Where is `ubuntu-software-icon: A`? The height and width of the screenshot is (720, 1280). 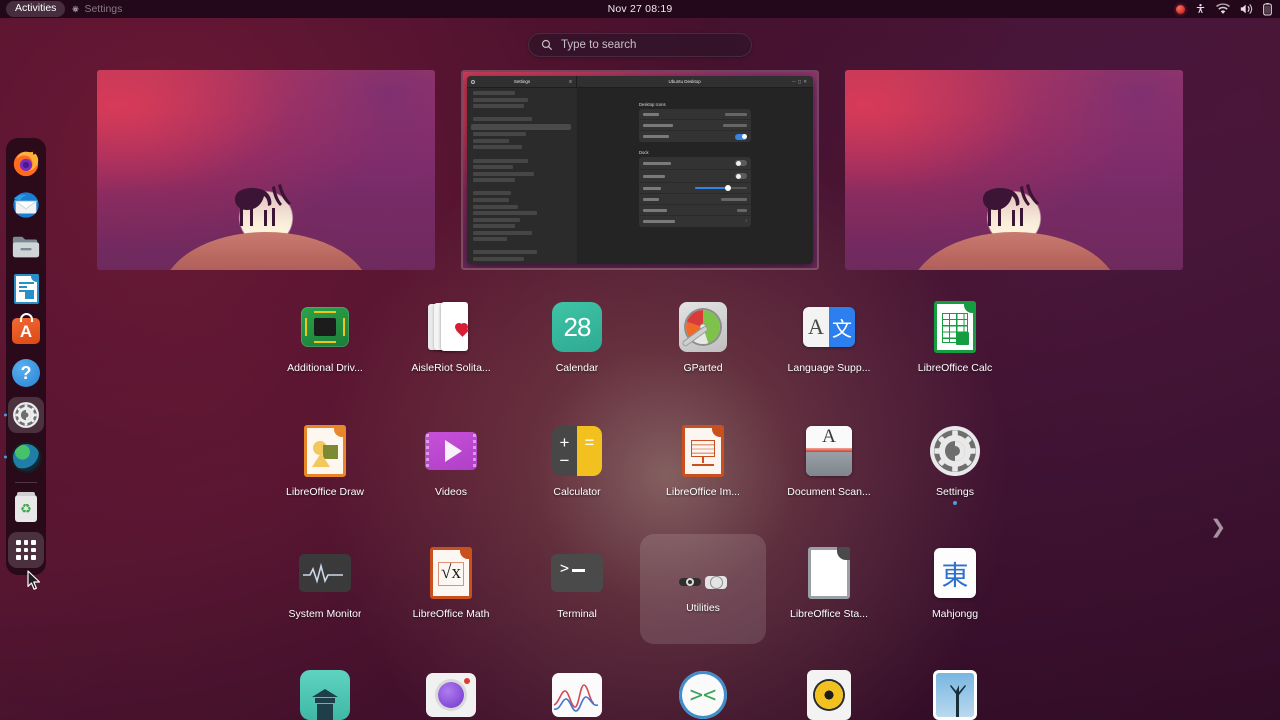
ubuntu-software-icon: A is located at coordinates (26, 328).